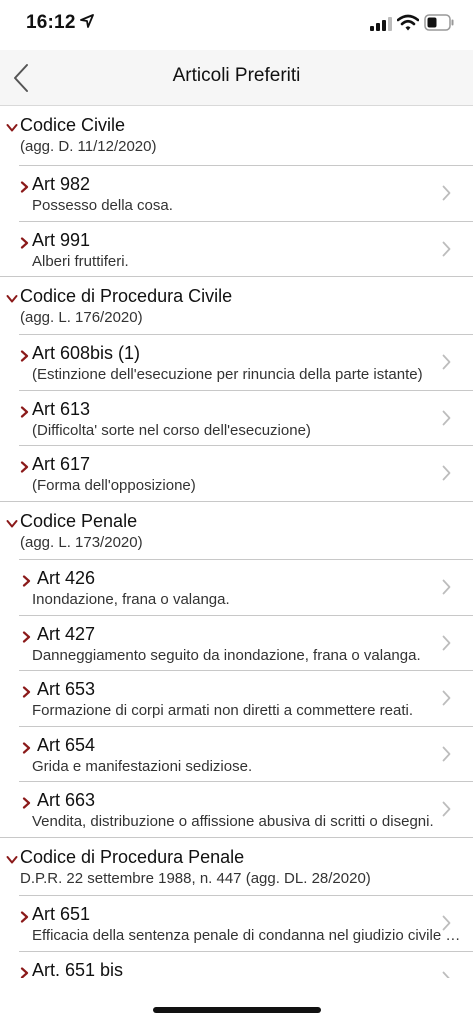 The height and width of the screenshot is (1024, 473). What do you see at coordinates (87, 21) in the screenshot?
I see `location-arrow-icon` at bounding box center [87, 21].